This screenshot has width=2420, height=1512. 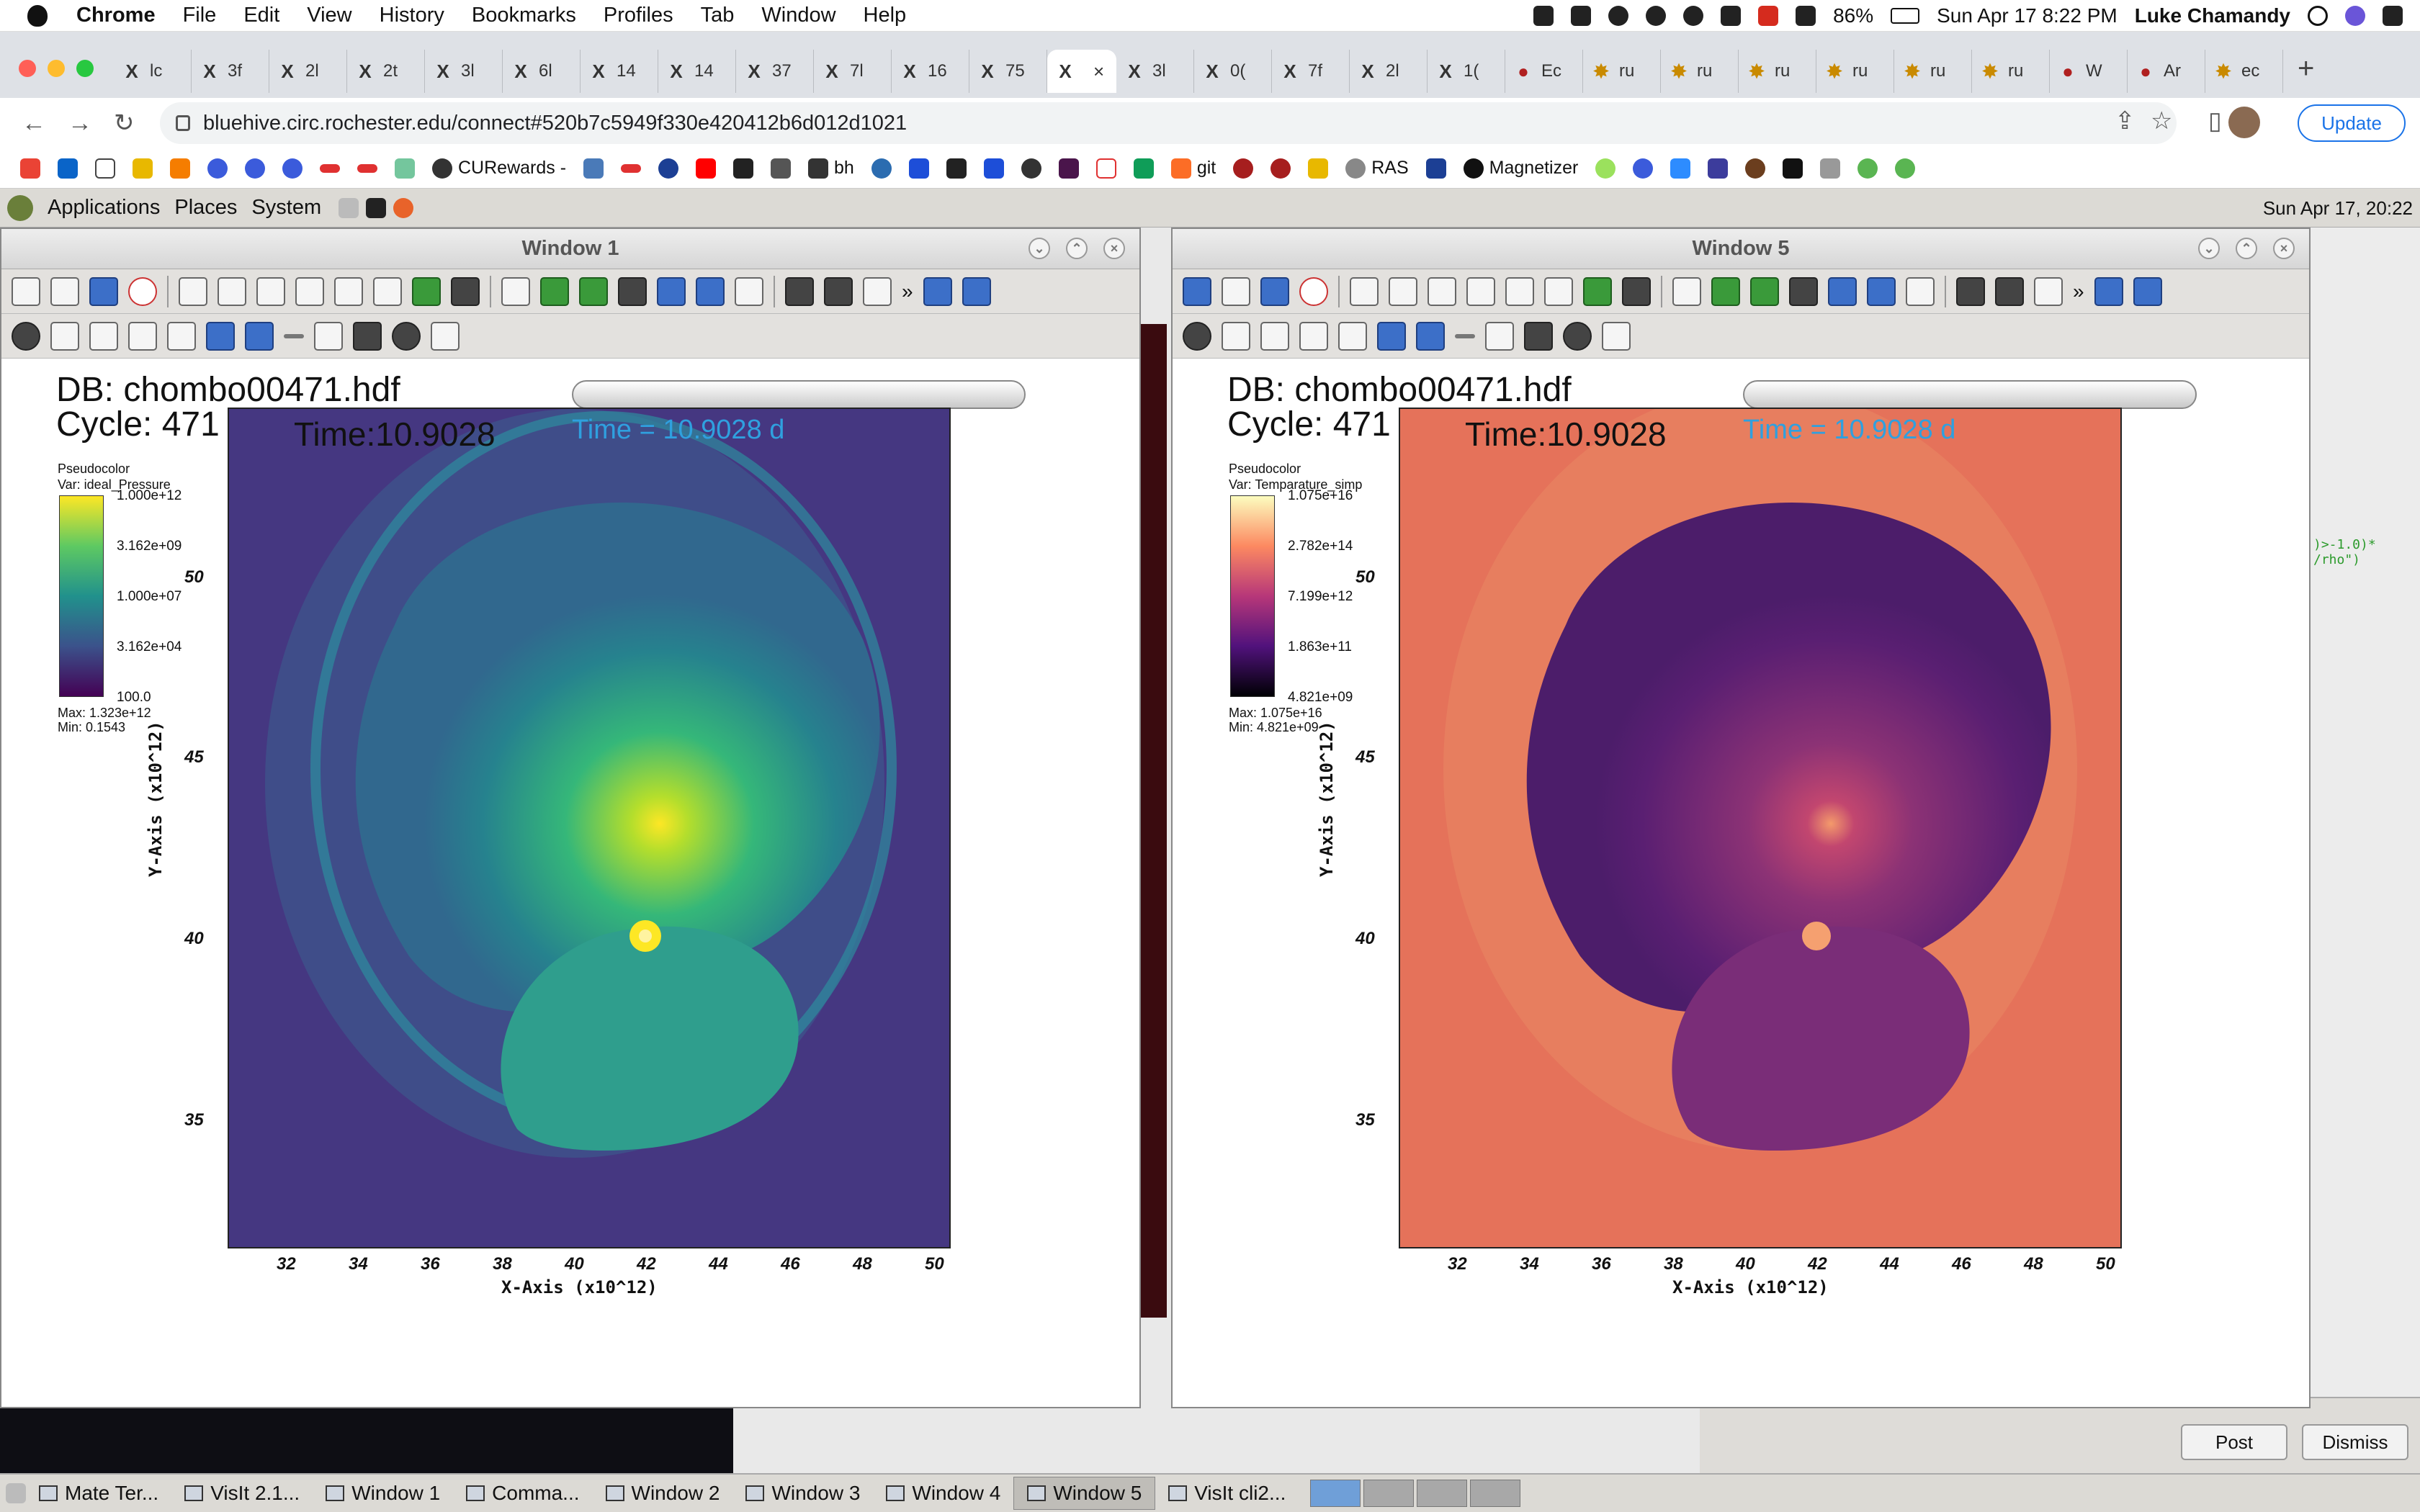 What do you see at coordinates (85, 68) in the screenshot?
I see `zoom-window-button` at bounding box center [85, 68].